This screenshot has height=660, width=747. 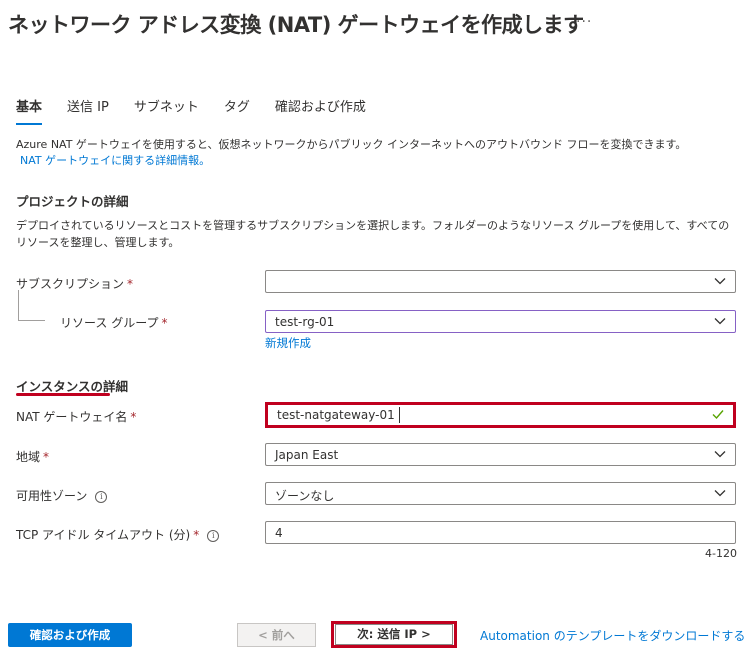 What do you see at coordinates (612, 635) in the screenshot?
I see `download-template-link: Automation のテンプレートをダウンロードする` at bounding box center [612, 635].